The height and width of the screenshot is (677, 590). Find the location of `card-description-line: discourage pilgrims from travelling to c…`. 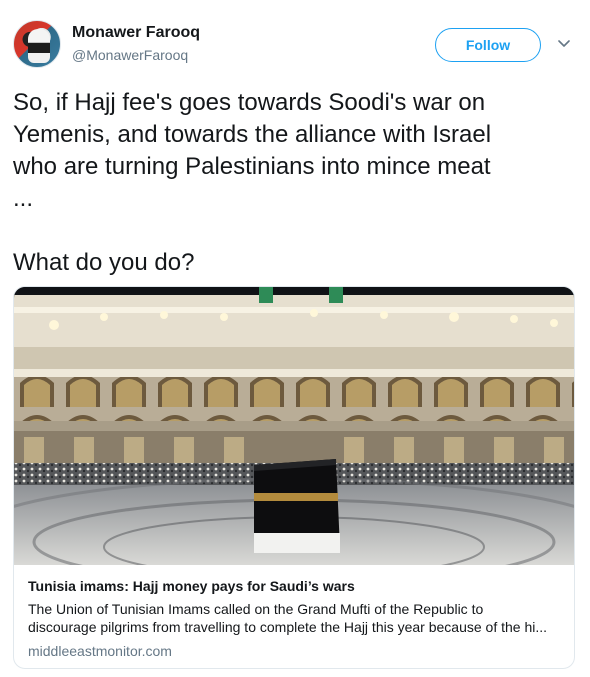

card-description-line: discourage pilgrims from travelling to c… is located at coordinates (288, 627).